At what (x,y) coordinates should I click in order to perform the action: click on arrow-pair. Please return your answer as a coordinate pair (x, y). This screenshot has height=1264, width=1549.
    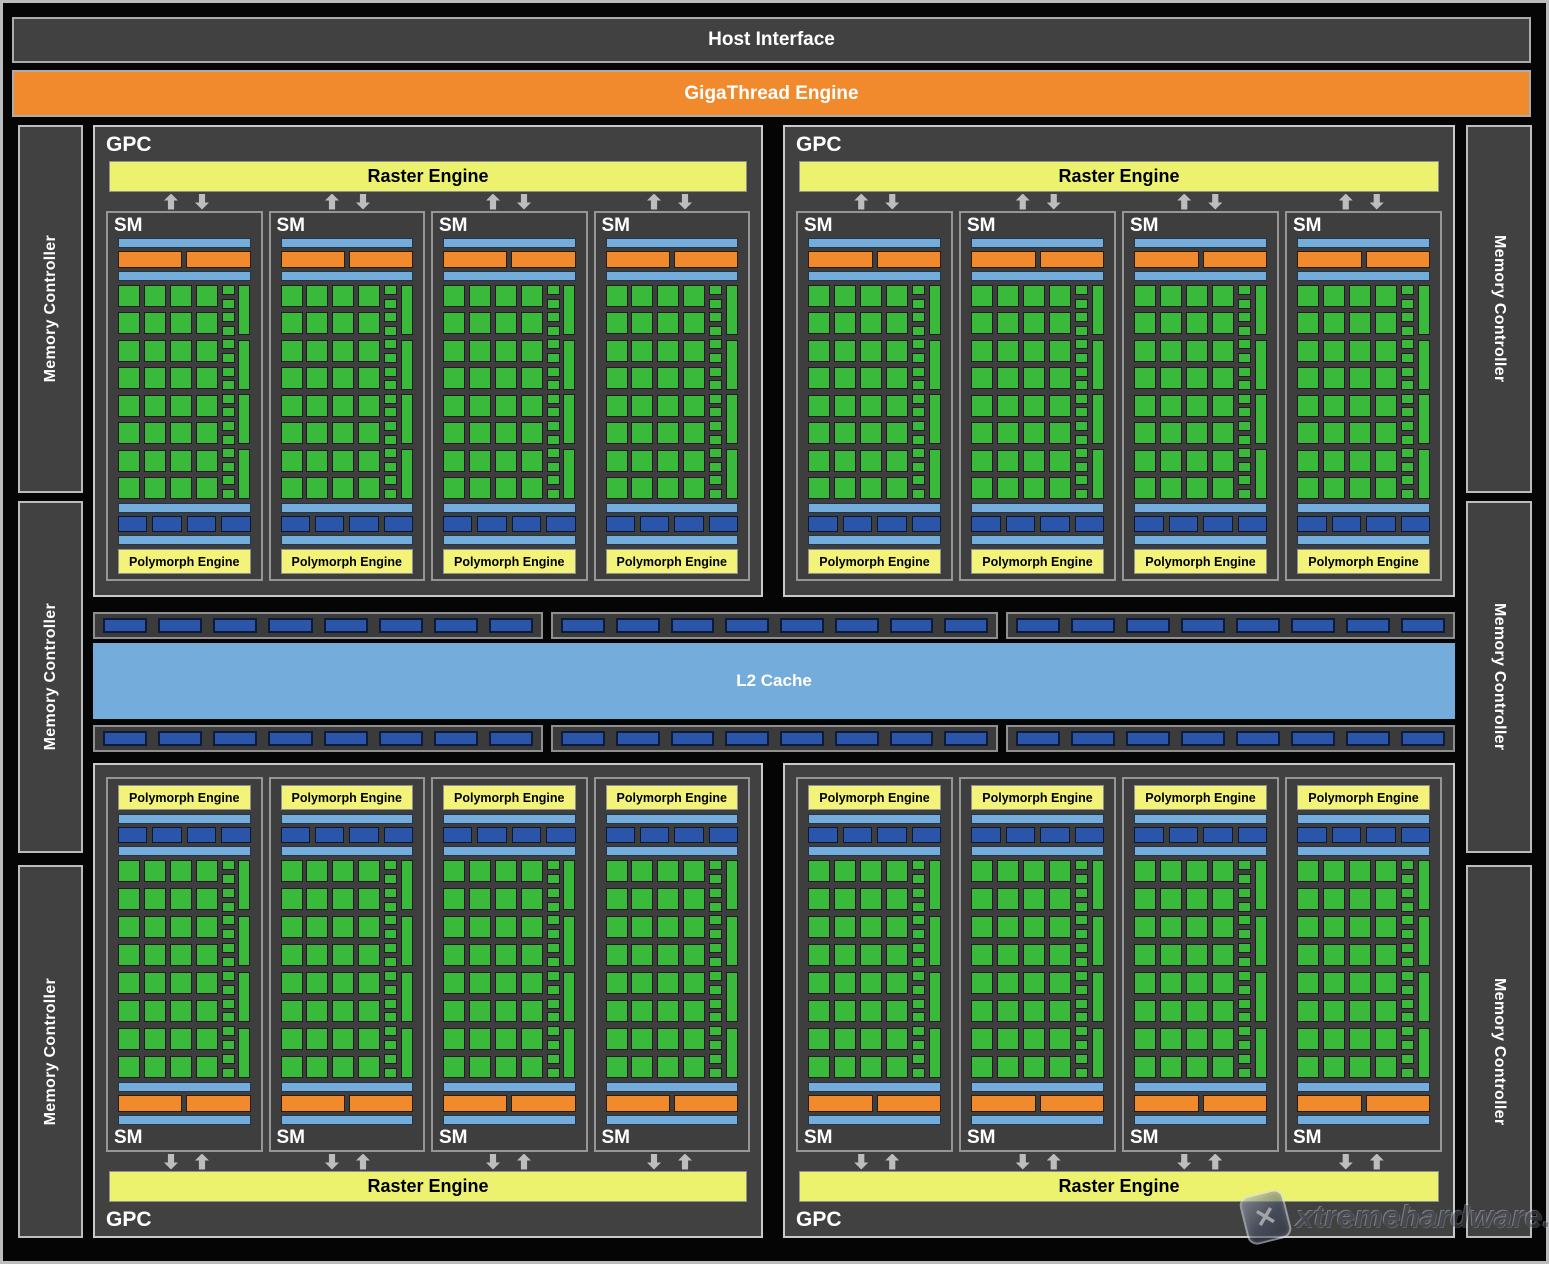
    Looking at the image, I should click on (186, 201).